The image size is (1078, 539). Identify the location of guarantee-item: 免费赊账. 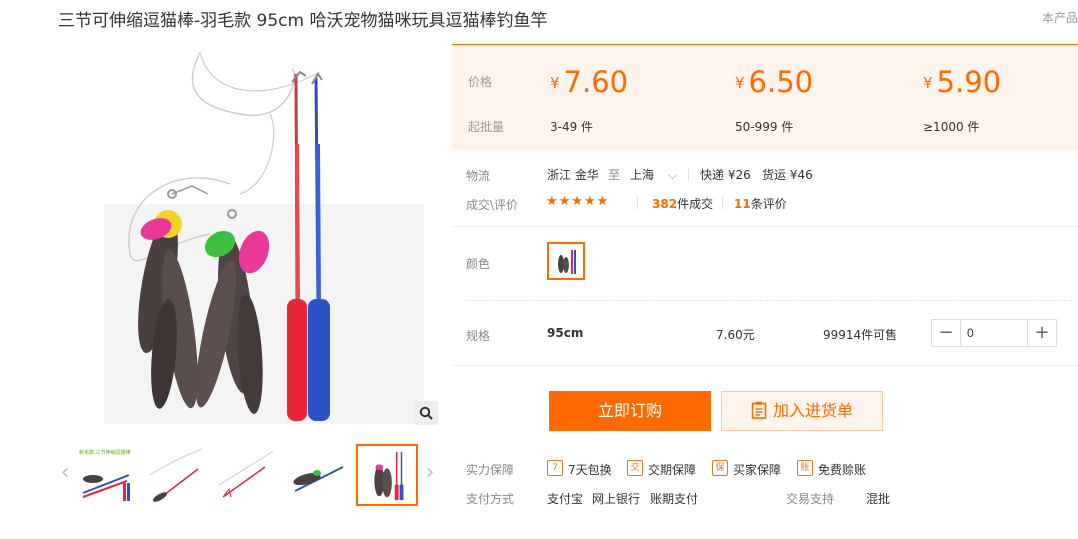
(842, 469).